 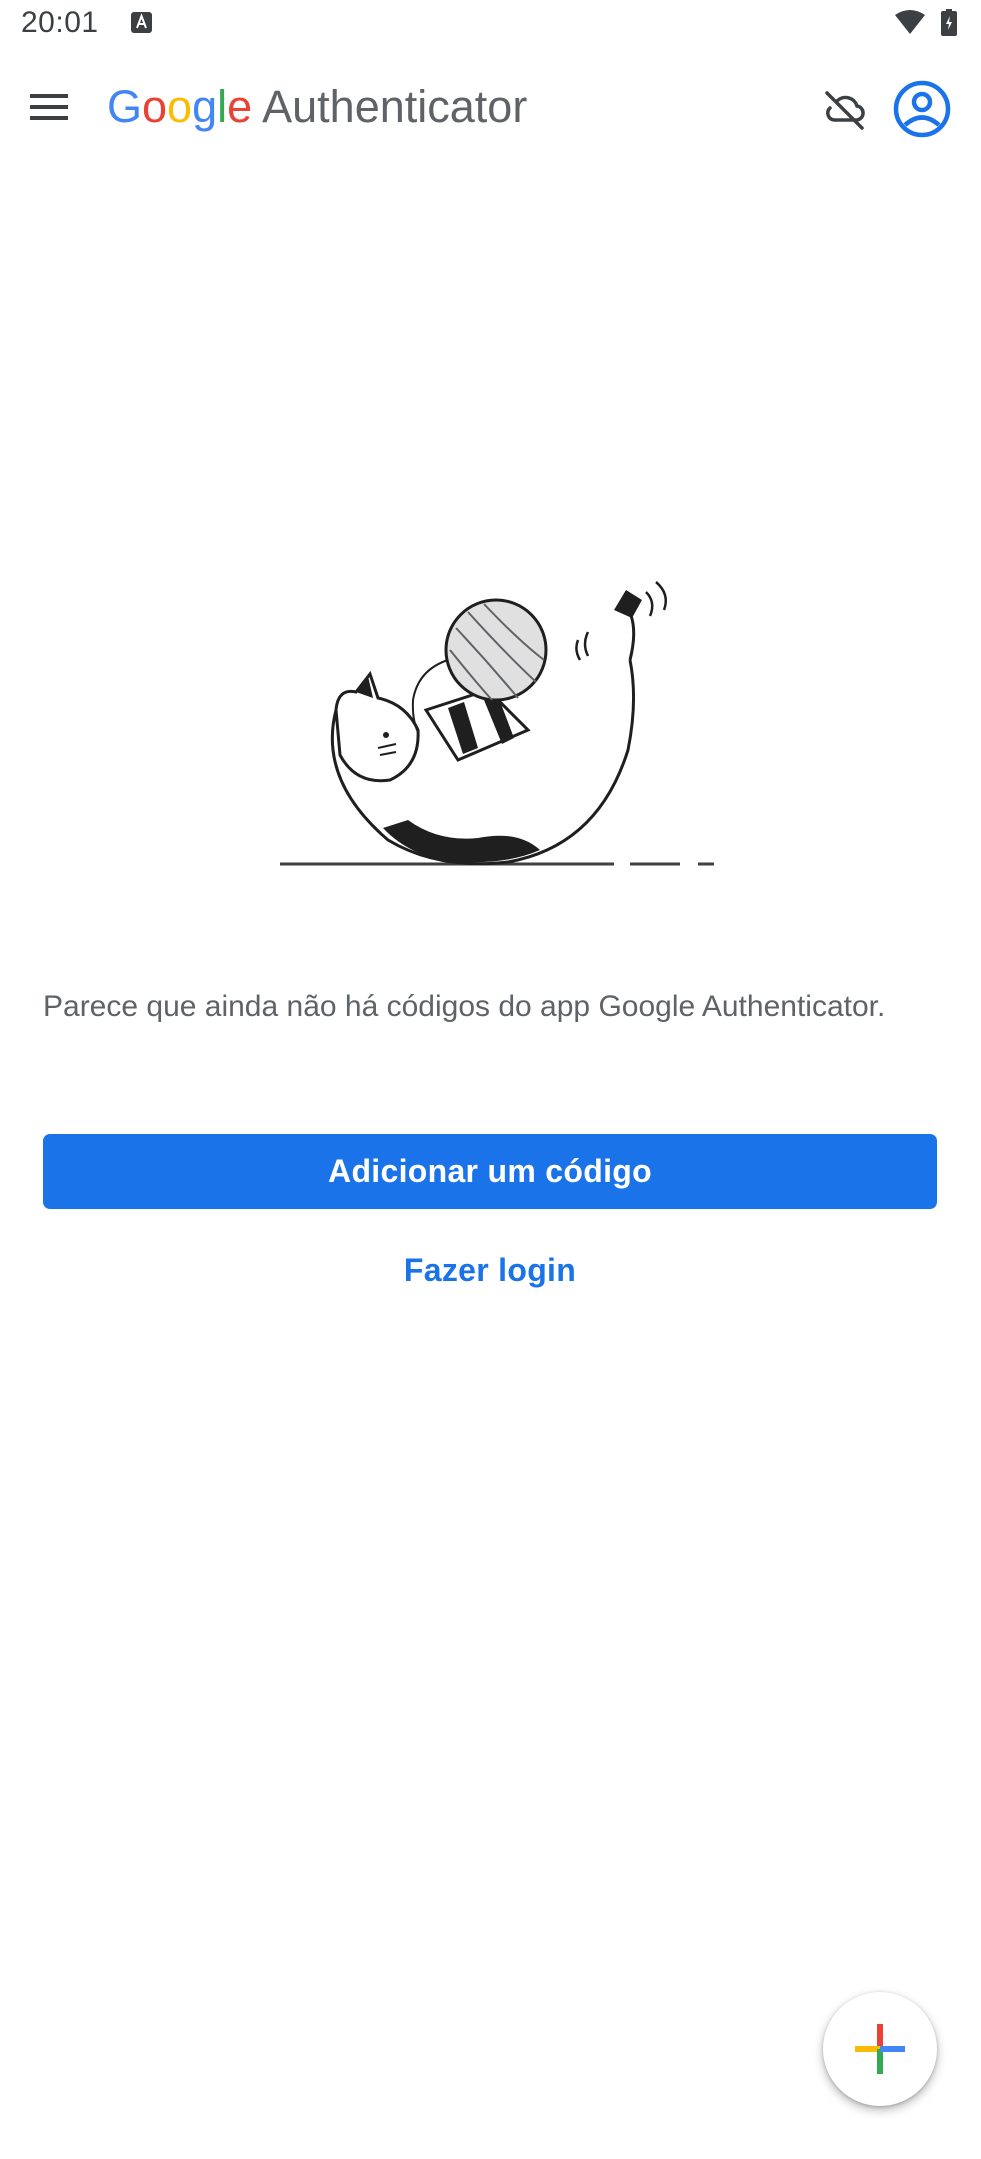 What do you see at coordinates (222, 106) in the screenshot?
I see `logo-letter: l` at bounding box center [222, 106].